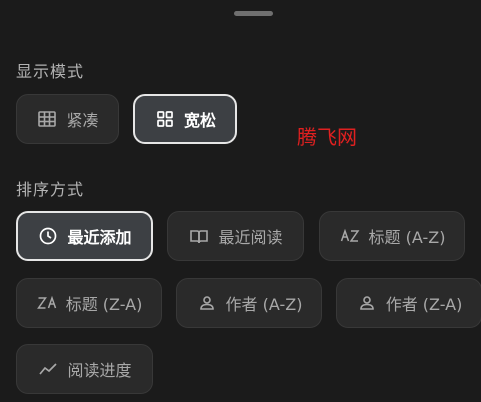  Describe the element at coordinates (50, 71) in the screenshot. I see `display-mode-label: 显示模式` at that location.